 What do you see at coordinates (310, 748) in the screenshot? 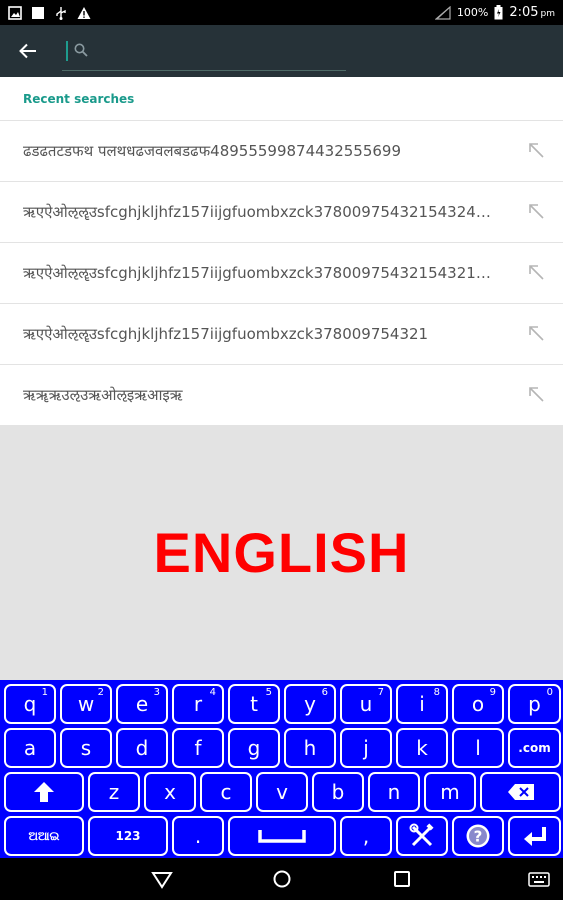
I see `key-h: h` at bounding box center [310, 748].